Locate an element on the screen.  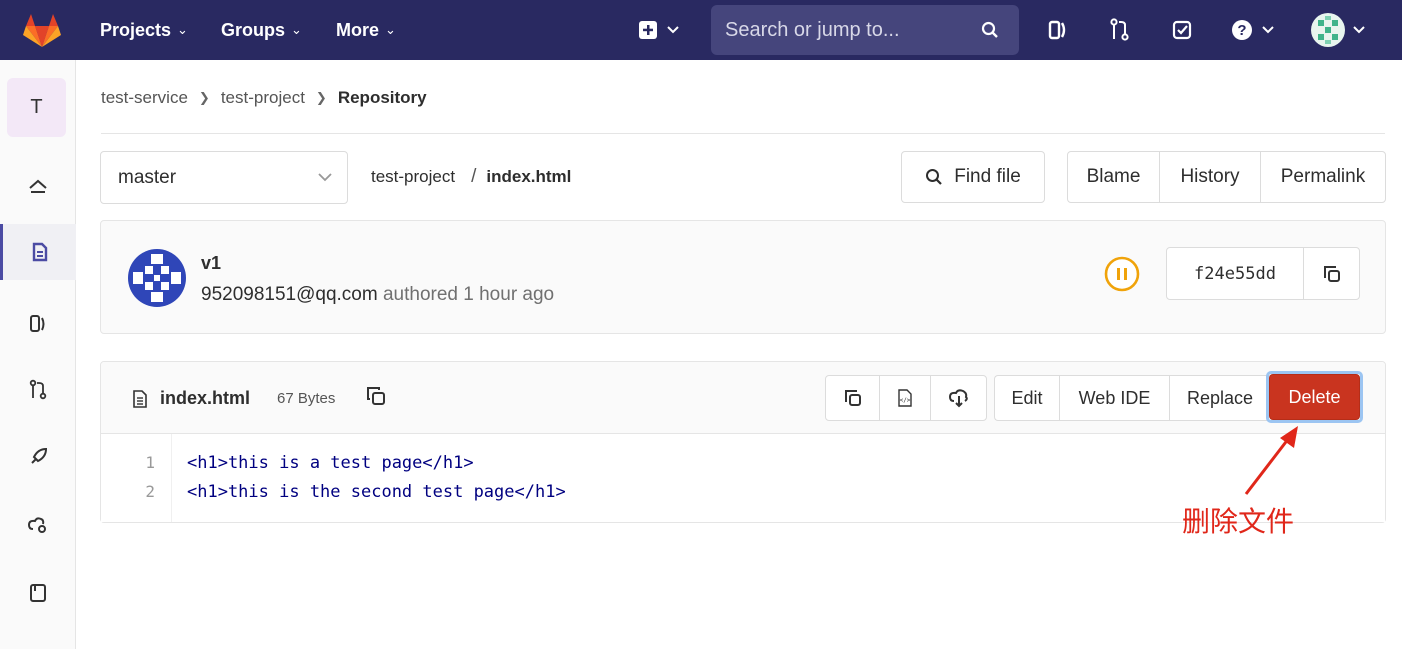
copy-file-path-icon is located at coordinates (376, 396).